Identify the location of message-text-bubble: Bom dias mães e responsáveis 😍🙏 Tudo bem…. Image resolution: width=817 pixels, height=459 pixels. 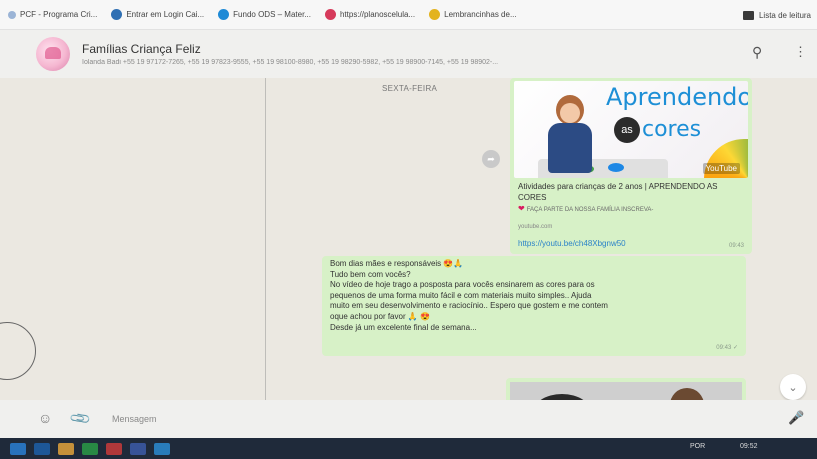
(534, 306).